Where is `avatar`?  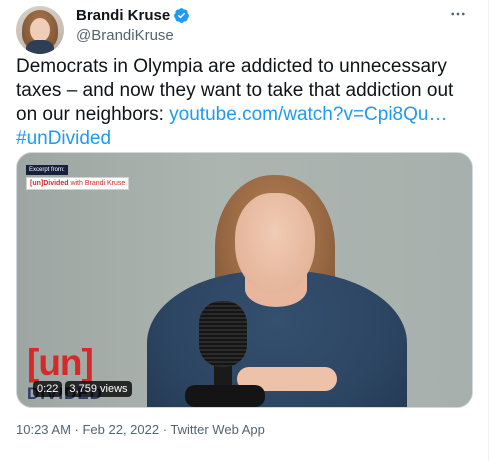 avatar is located at coordinates (40, 30).